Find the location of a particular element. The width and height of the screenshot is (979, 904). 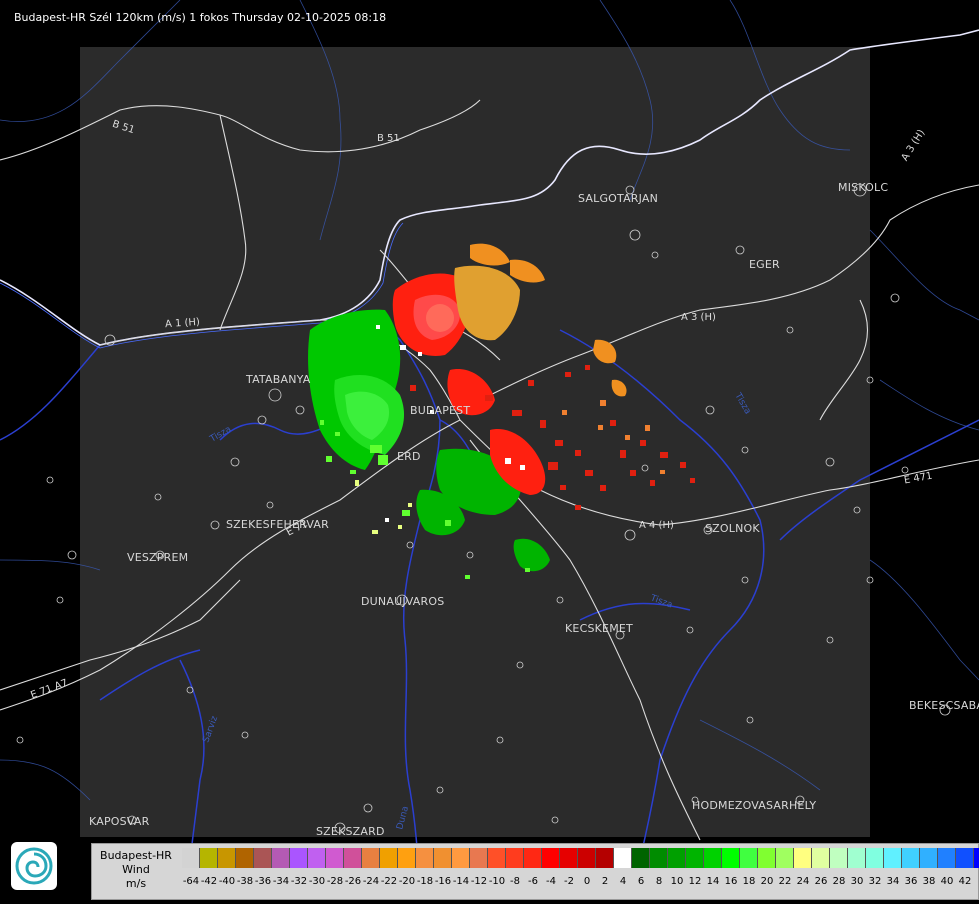

legend-tick-label: -34 is located at coordinates (281, 881).